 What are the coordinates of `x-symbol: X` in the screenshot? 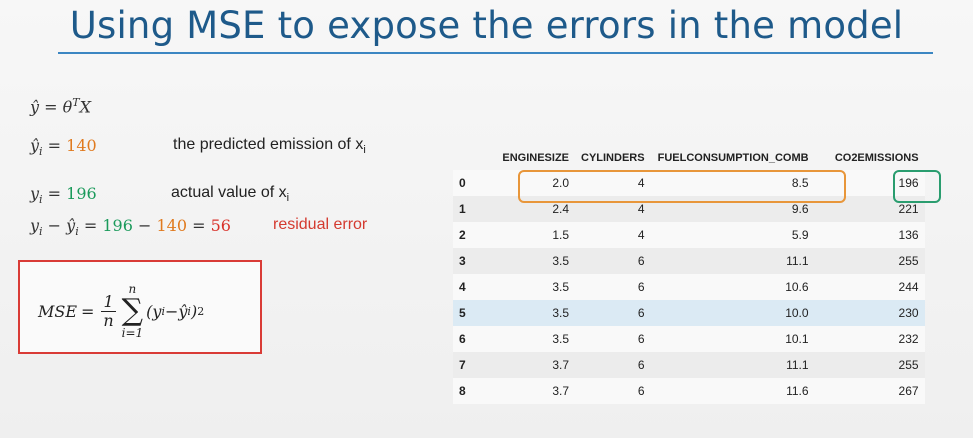 It's located at (85, 107).